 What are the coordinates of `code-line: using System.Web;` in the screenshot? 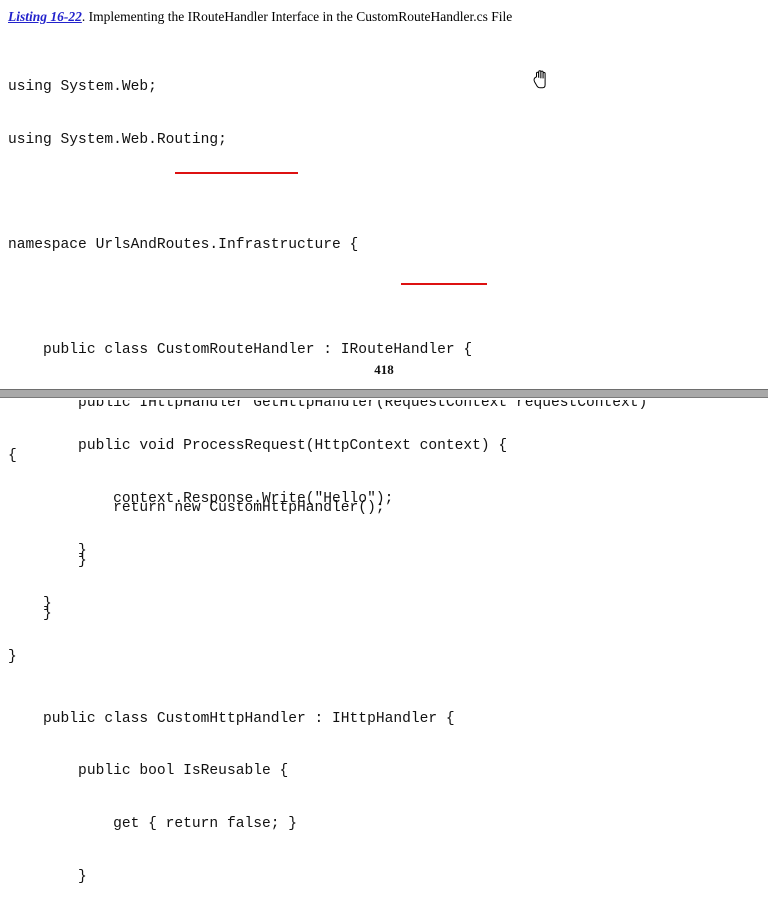 It's located at (82, 87).